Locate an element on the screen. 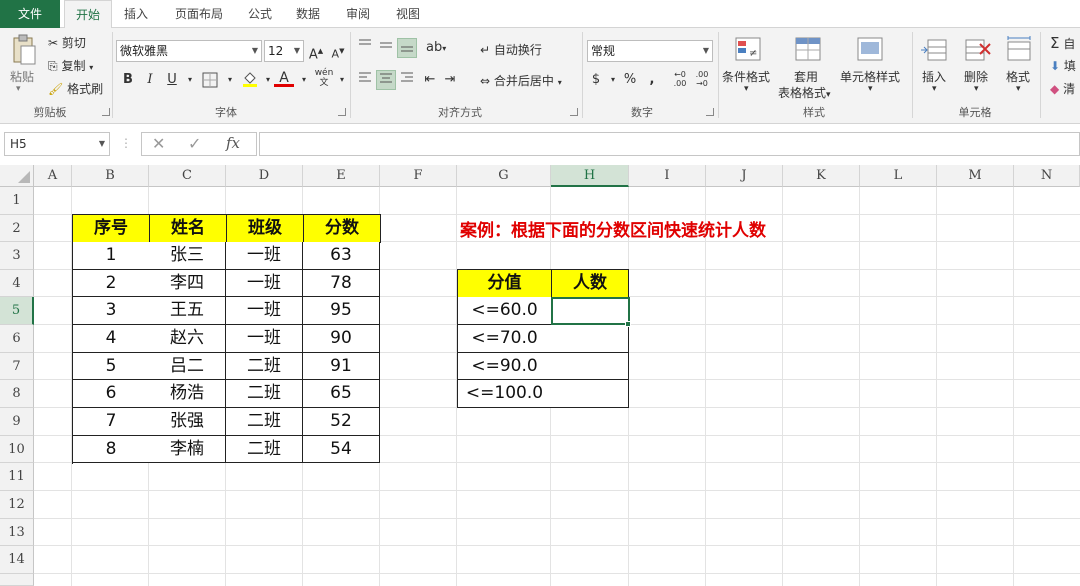  tab-file: 文件 is located at coordinates (30, 14).